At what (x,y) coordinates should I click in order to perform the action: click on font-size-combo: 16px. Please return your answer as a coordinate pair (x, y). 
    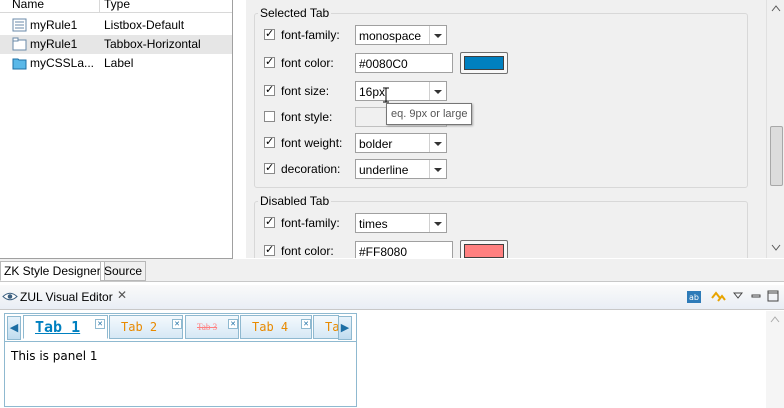
    Looking at the image, I should click on (401, 91).